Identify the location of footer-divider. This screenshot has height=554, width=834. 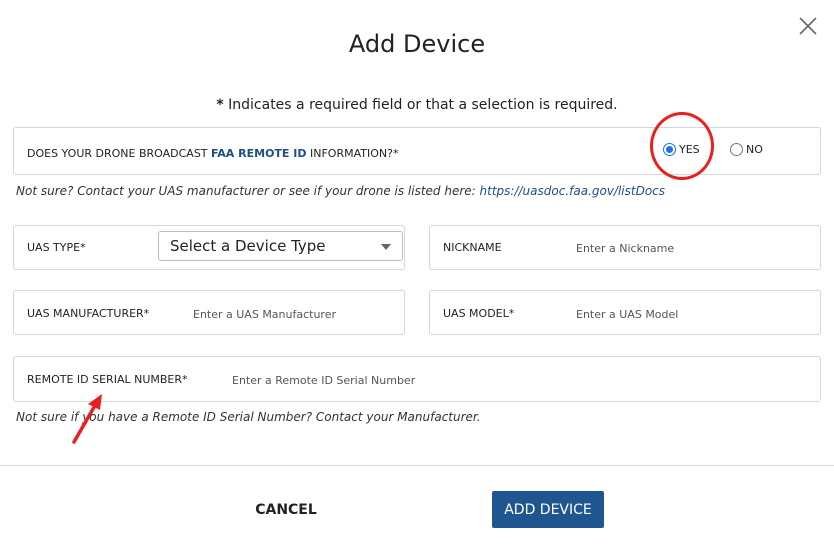
(417, 465).